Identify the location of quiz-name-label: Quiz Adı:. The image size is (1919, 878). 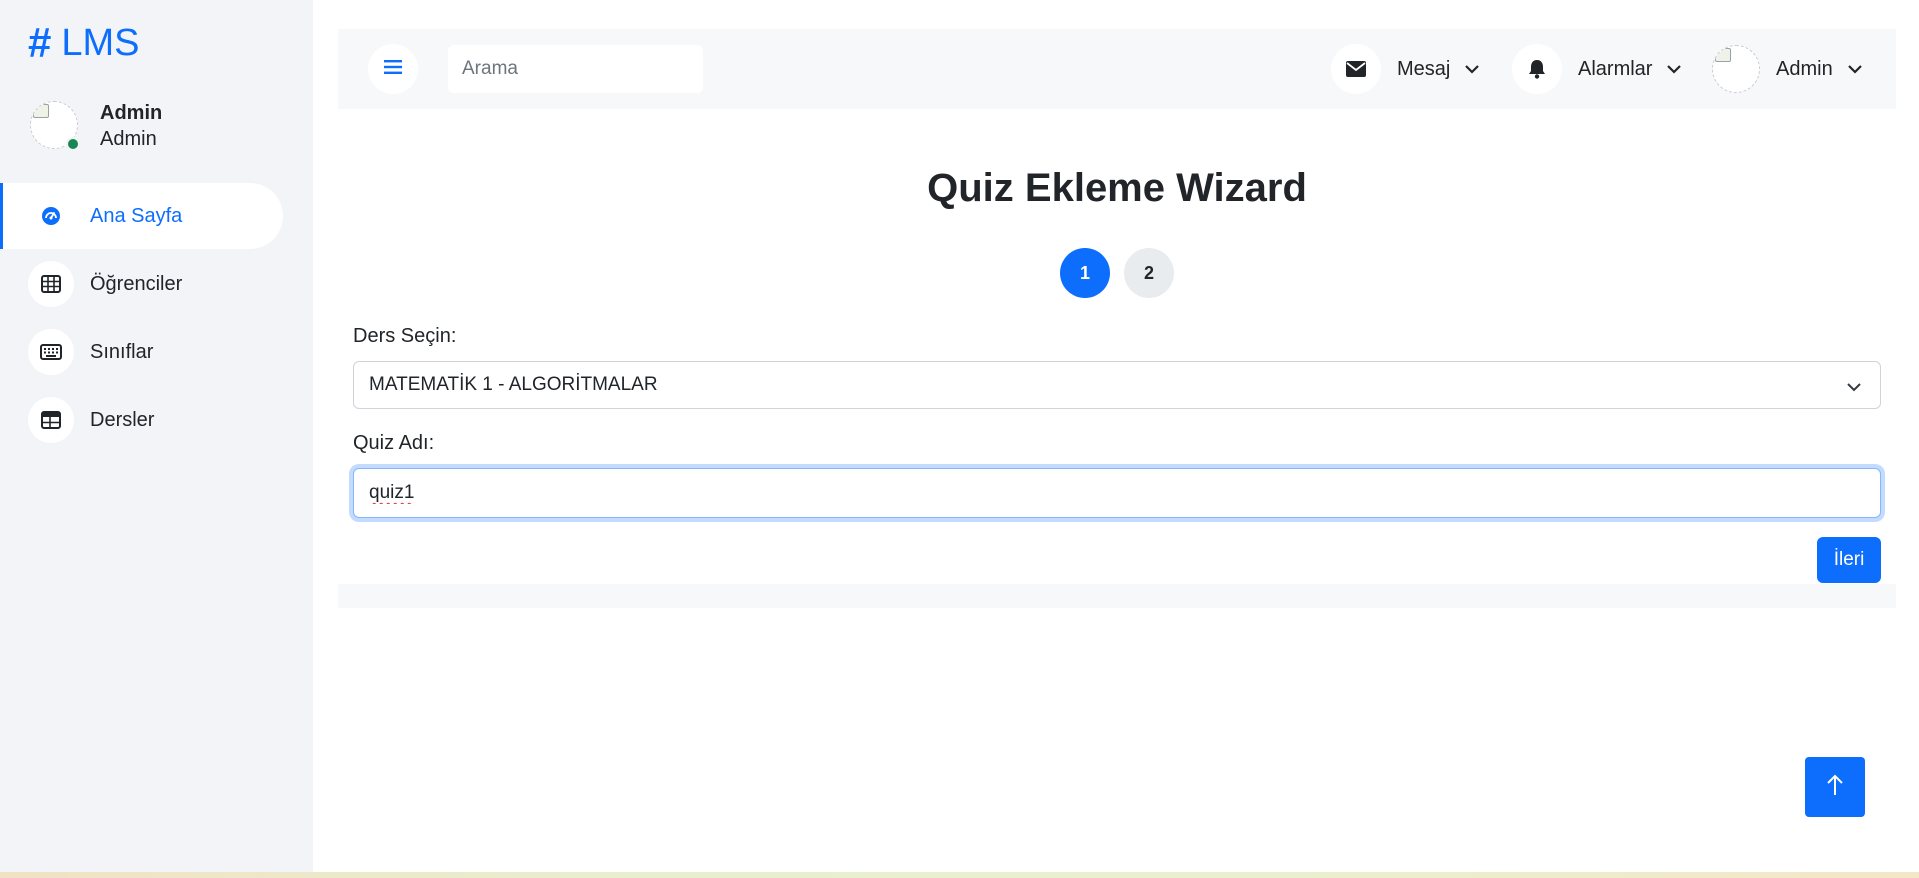
(394, 443).